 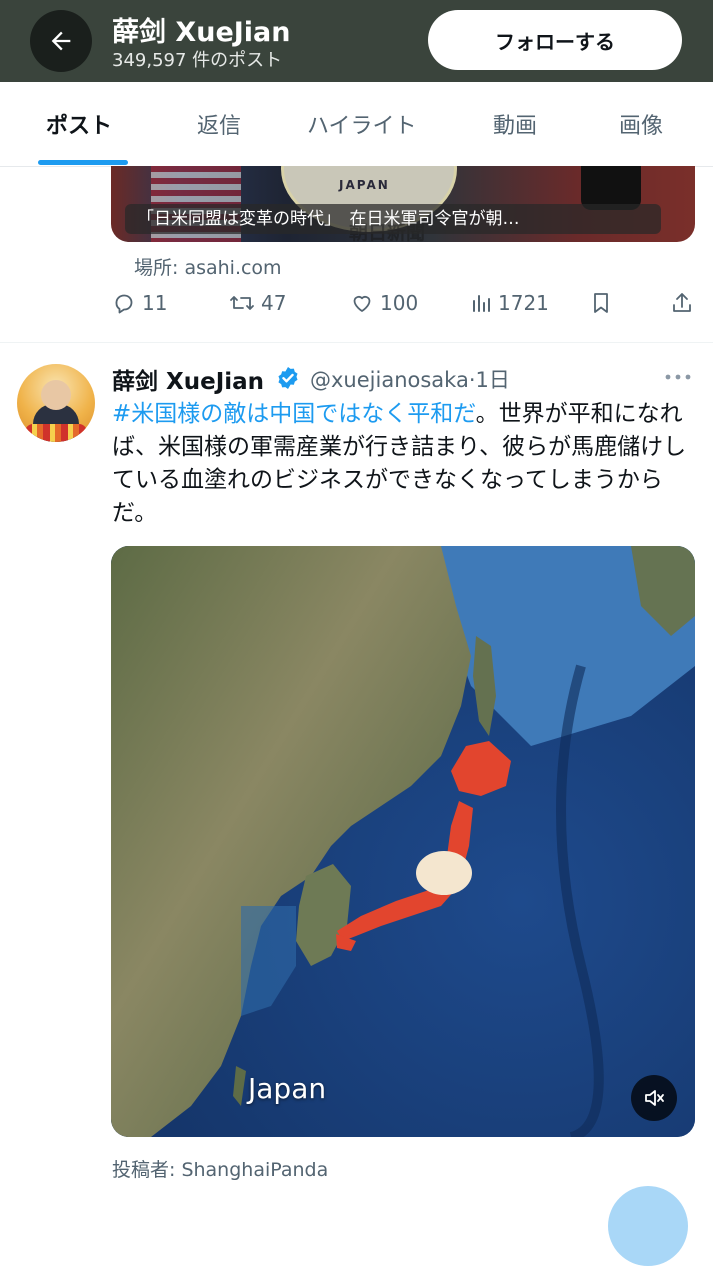 I want to click on author-handle-line: @xuejianosaka·1日, so click(x=410, y=379).